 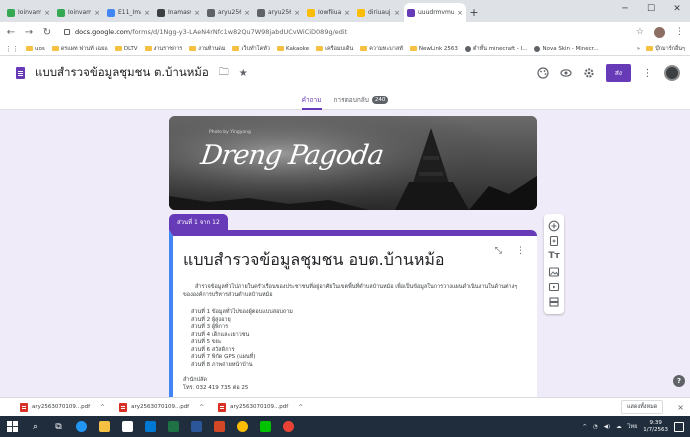 I want to click on browser-tab: Iowfiiuaiu×, so click(x=328, y=12).